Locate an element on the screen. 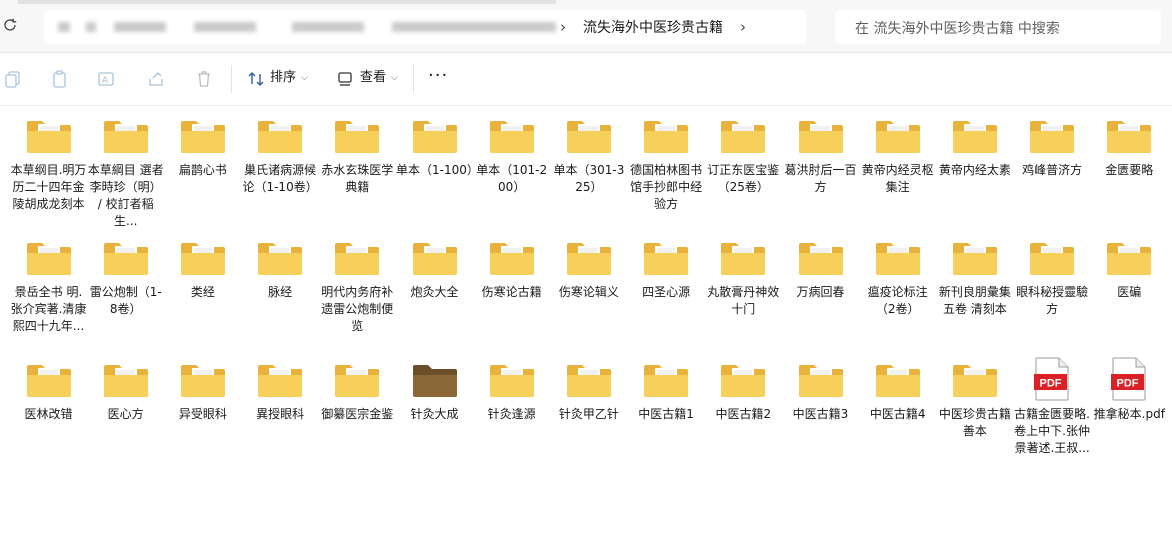 This screenshot has height=554, width=1172. svg-text: PDF is located at coordinates (1128, 384).